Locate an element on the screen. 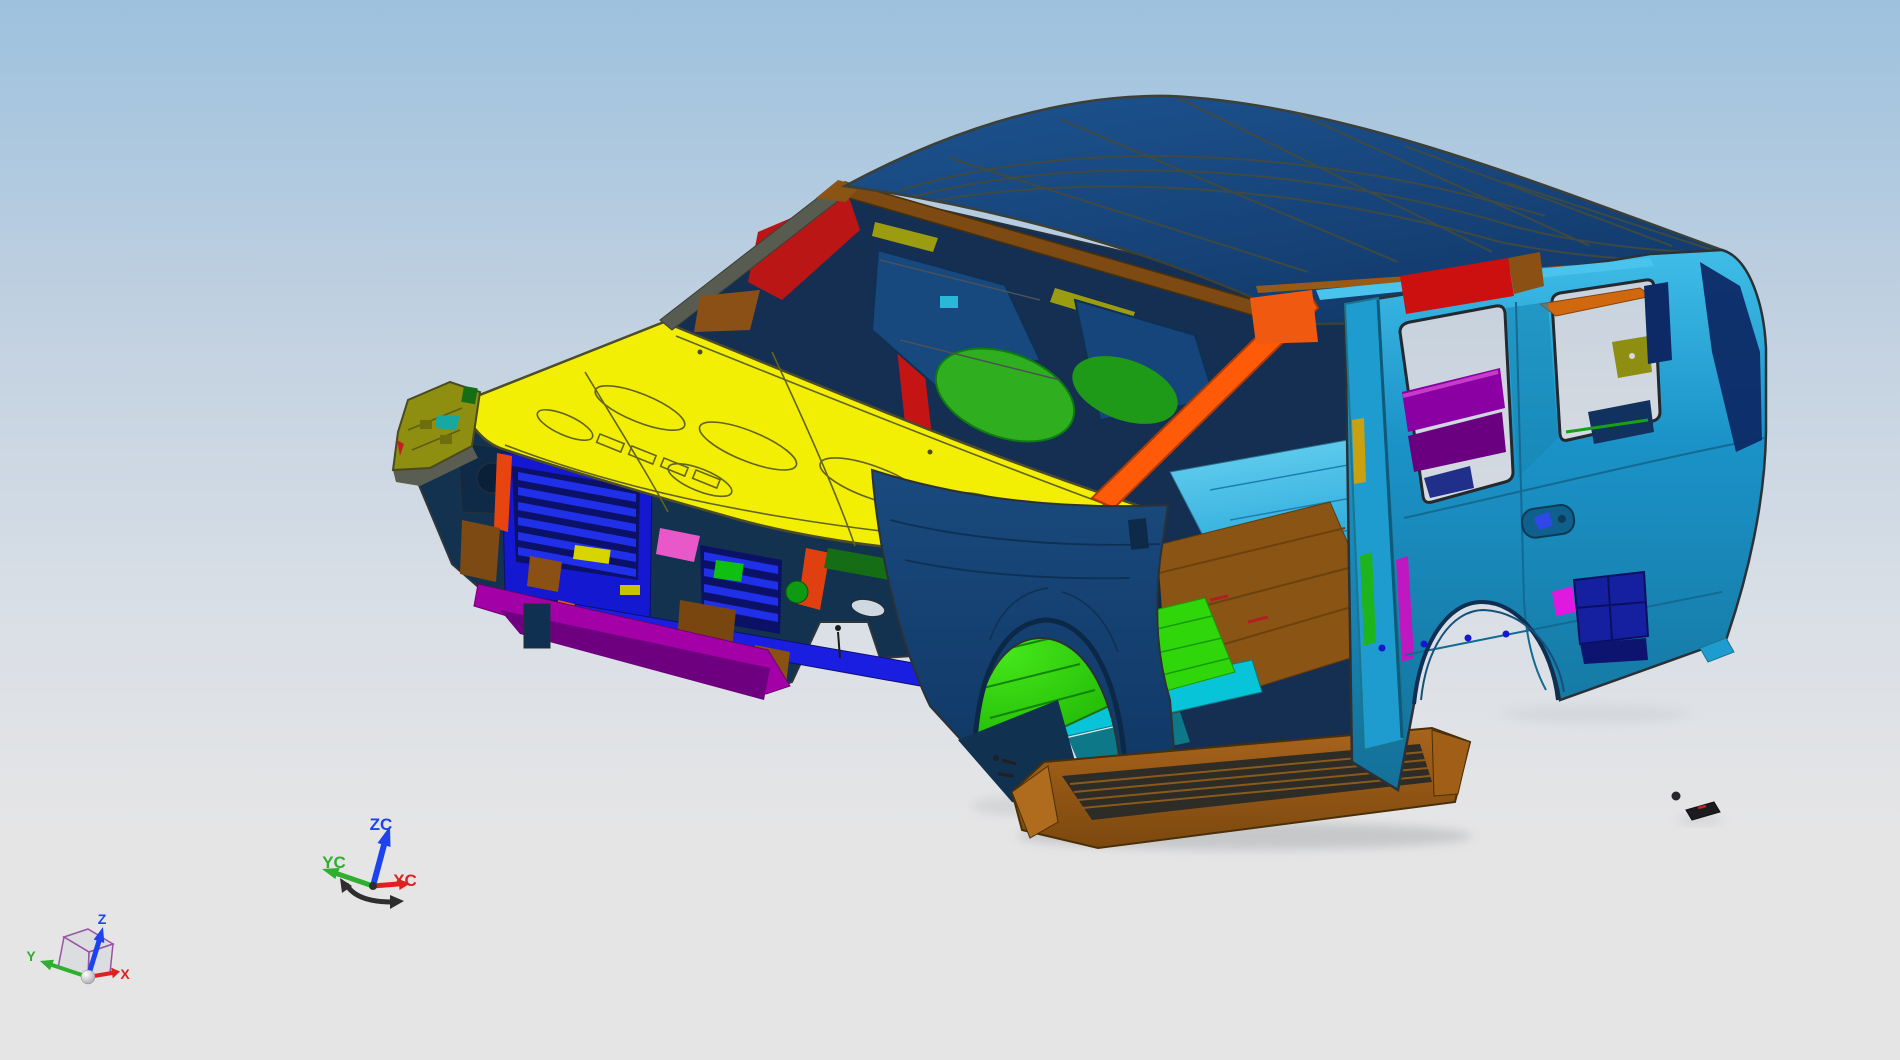 This screenshot has width=1900, height=1060. view-triad-origin-sphere is located at coordinates (88, 977).